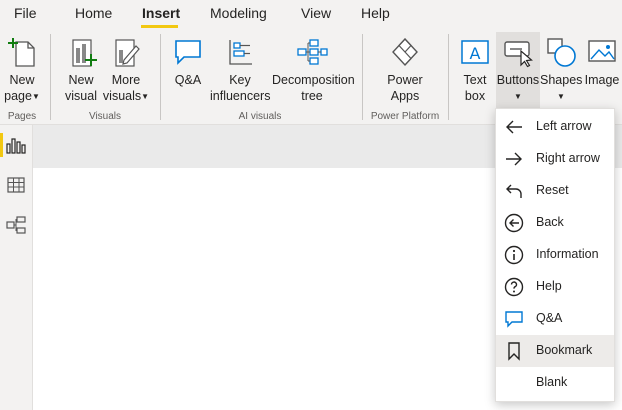 The image size is (622, 410). I want to click on more-visuals-label-1: More, so click(126, 80).